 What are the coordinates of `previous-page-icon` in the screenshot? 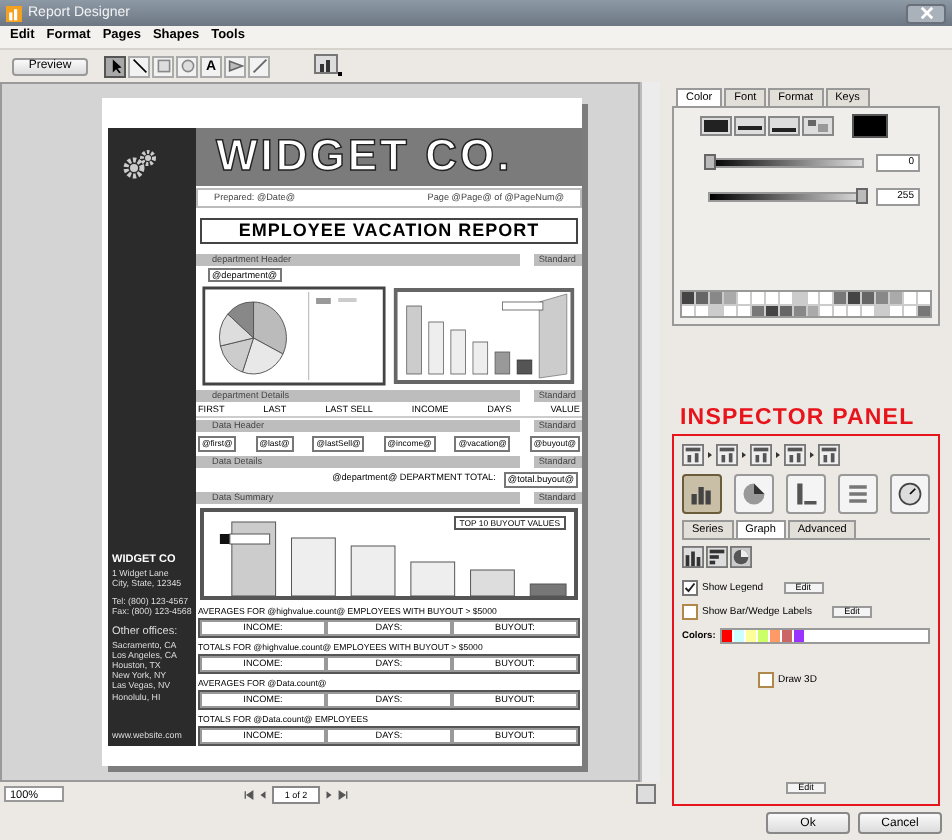 It's located at (263, 794).